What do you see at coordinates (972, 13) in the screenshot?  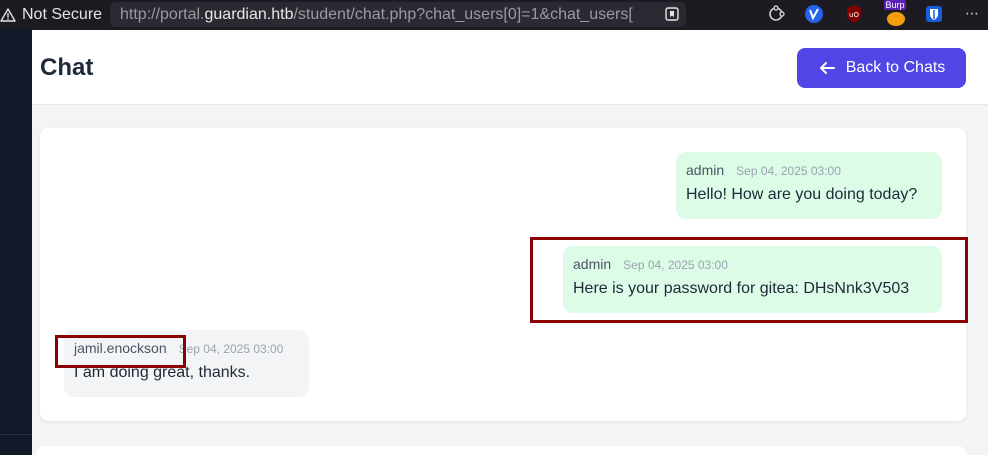 I see `more-menu-icon: ⋯` at bounding box center [972, 13].